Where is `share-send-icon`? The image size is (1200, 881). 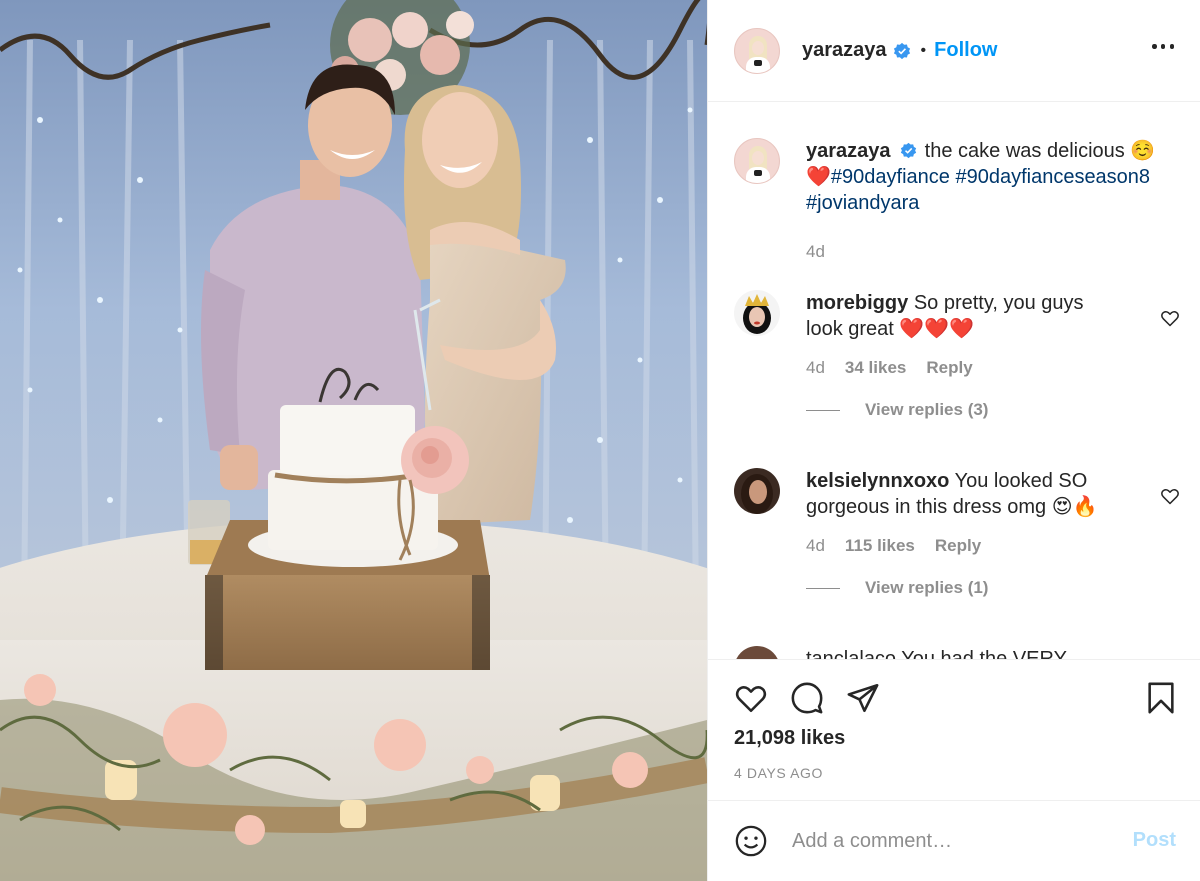
share-send-icon is located at coordinates (863, 698).